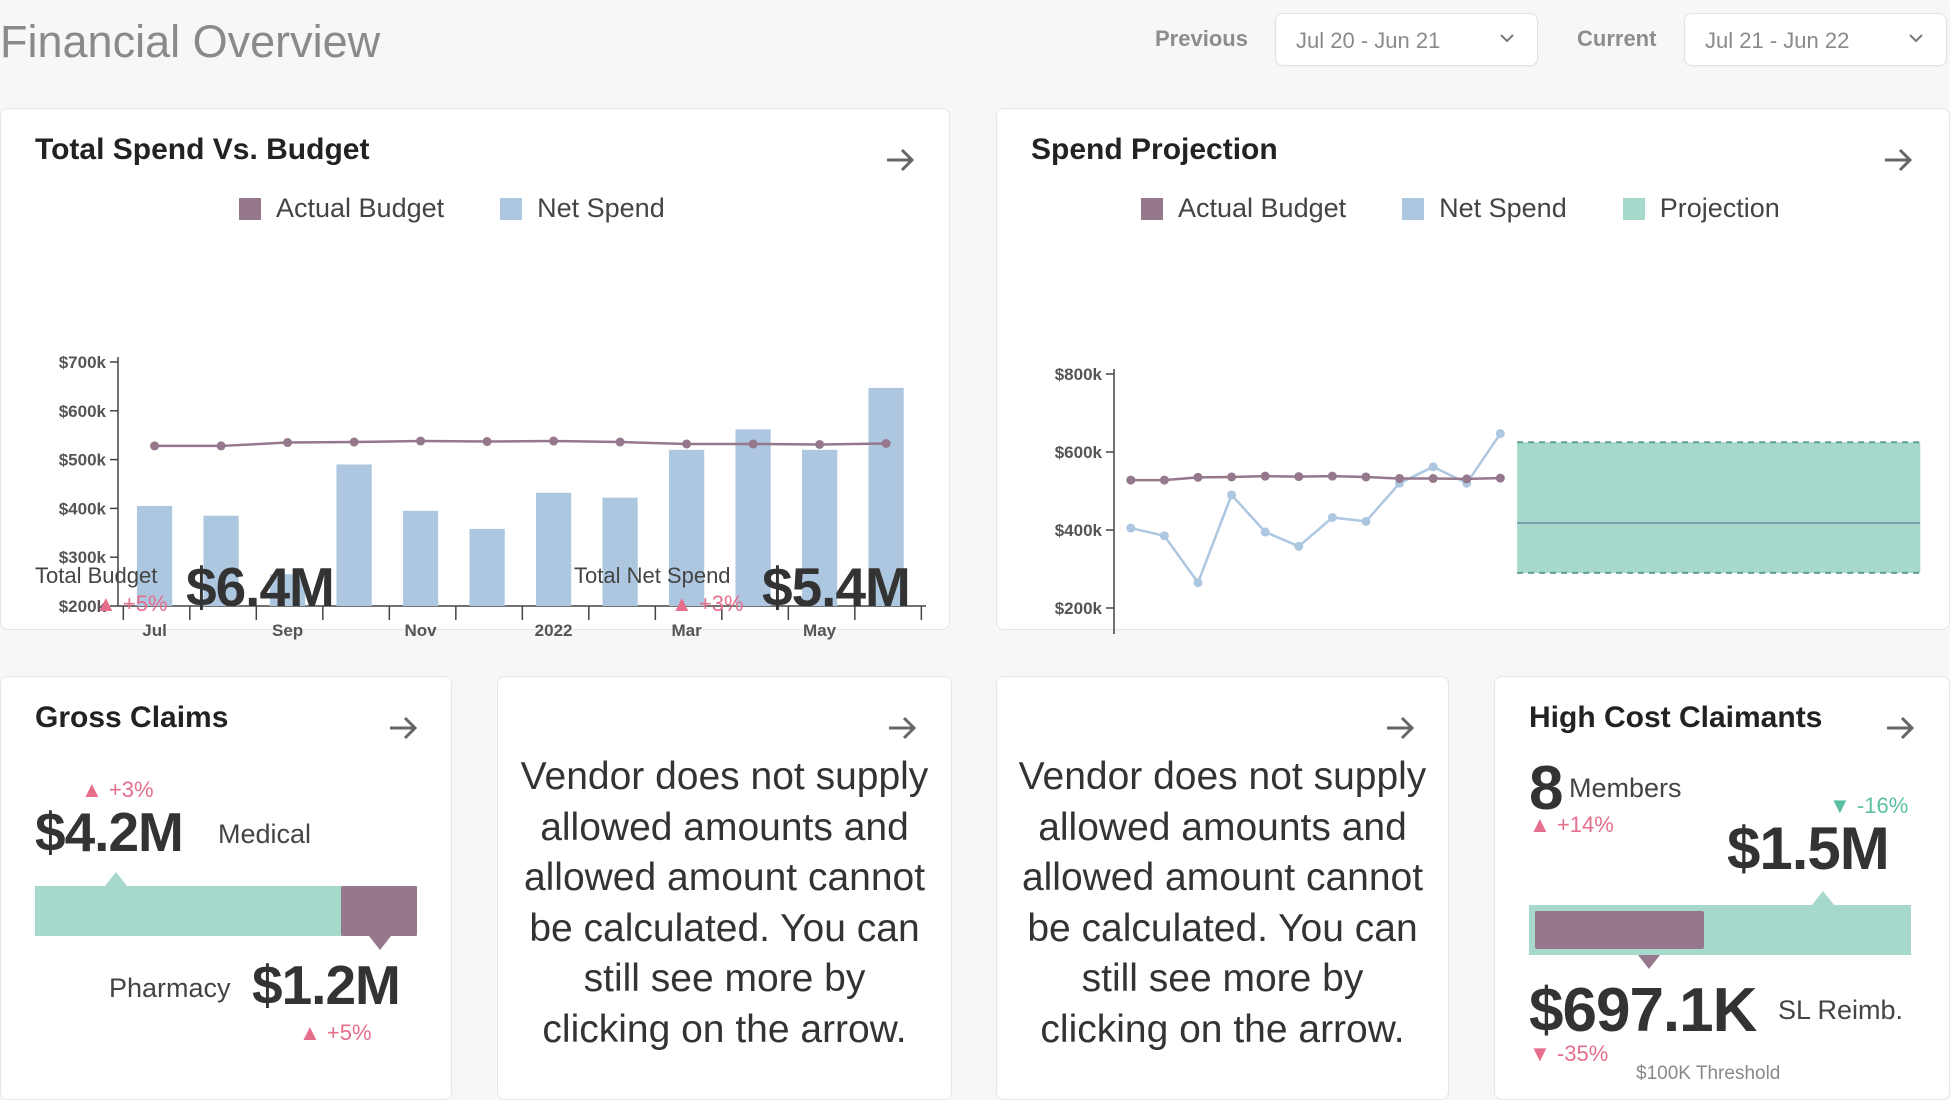  What do you see at coordinates (154, 630) in the screenshot?
I see `x-tick-label: Jul` at bounding box center [154, 630].